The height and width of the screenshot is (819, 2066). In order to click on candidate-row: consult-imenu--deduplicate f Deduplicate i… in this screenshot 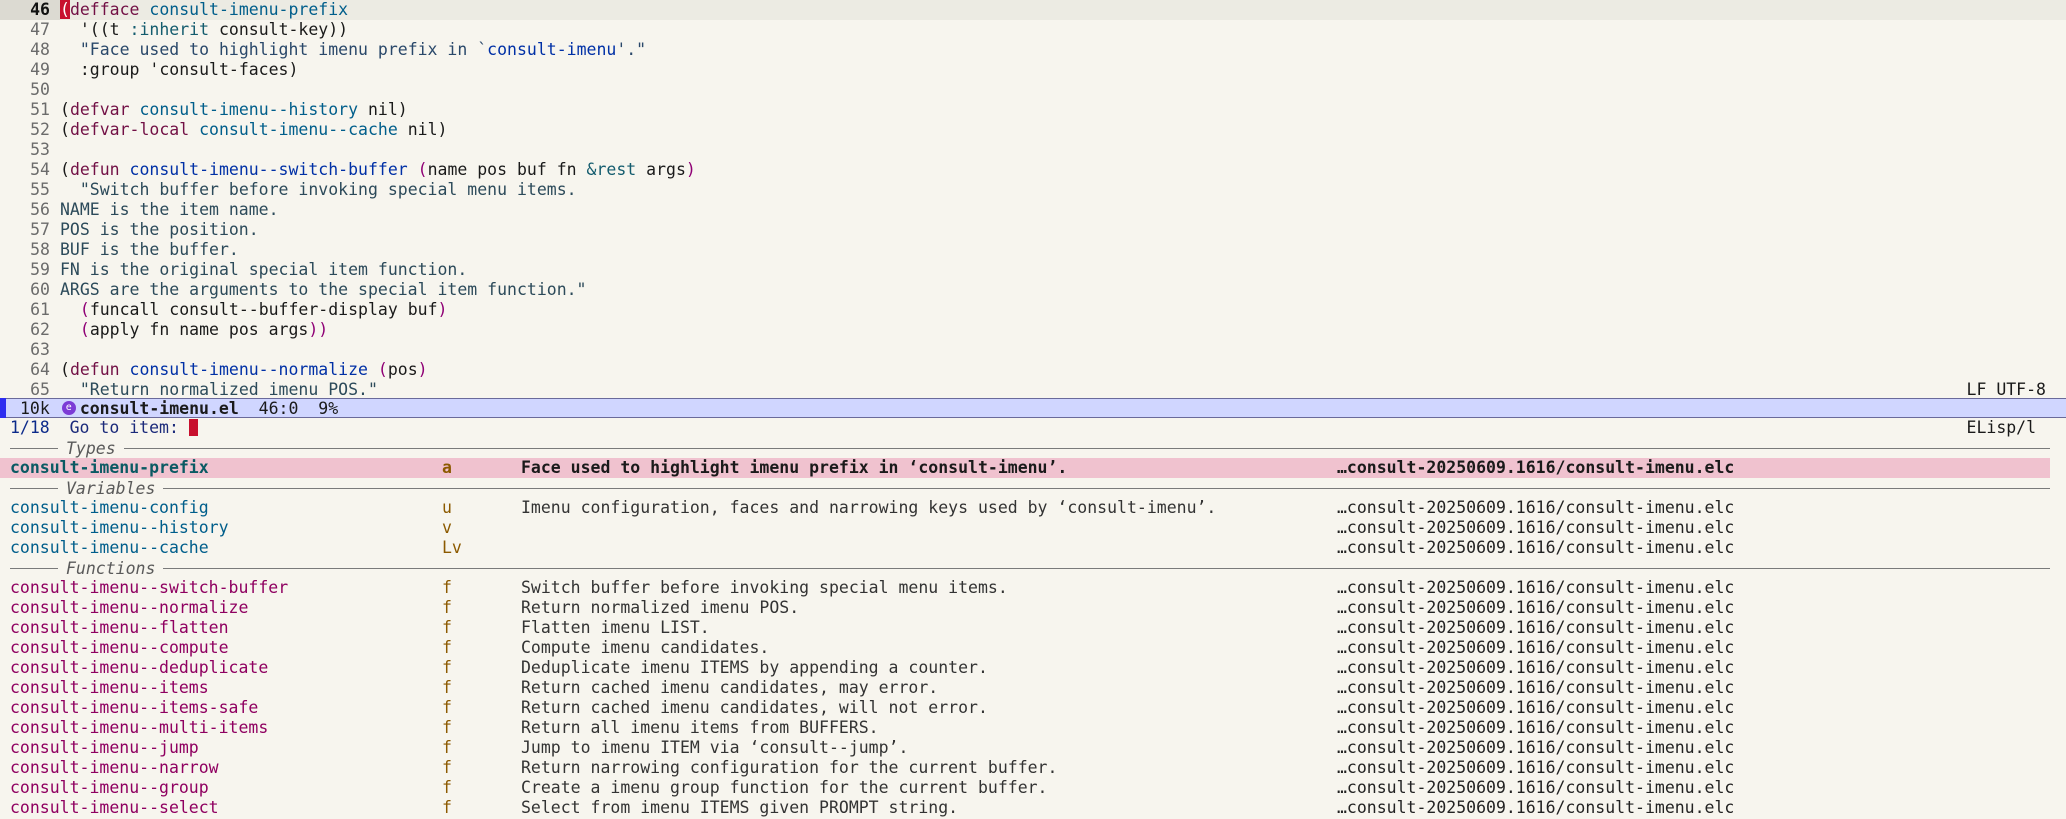, I will do `click(1033, 668)`.